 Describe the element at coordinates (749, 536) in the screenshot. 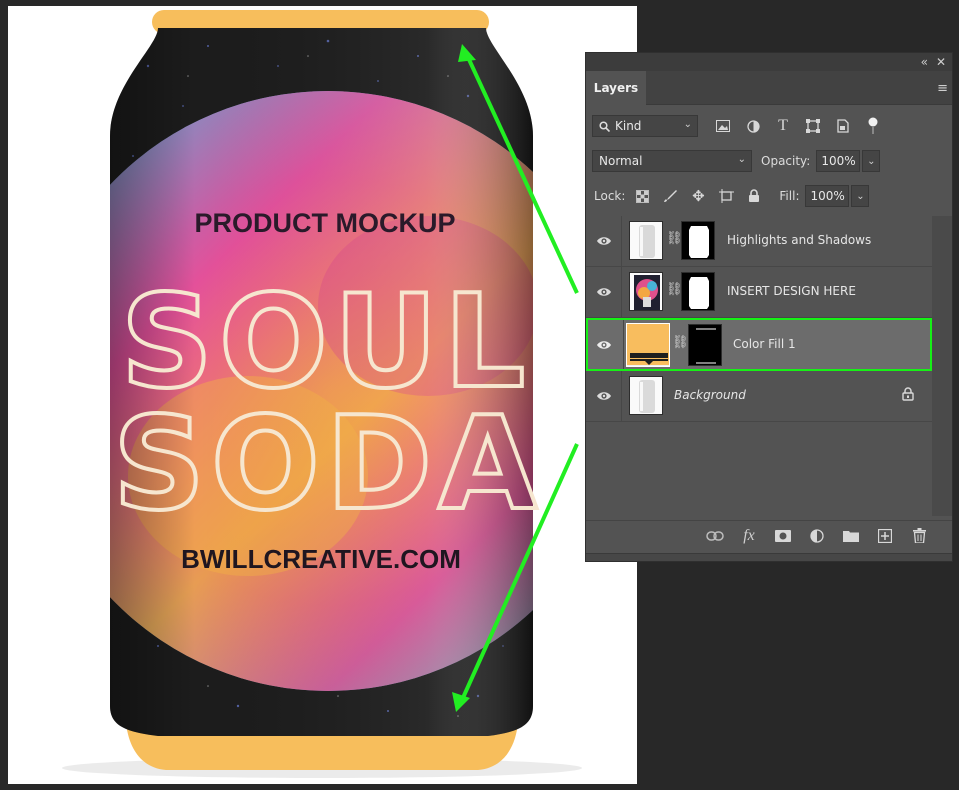

I see `fx-icon: fx` at that location.